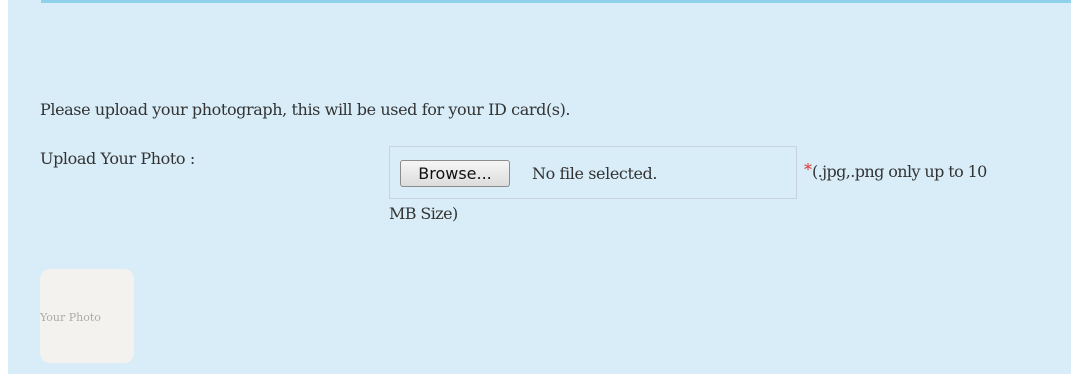 The height and width of the screenshot is (374, 1071). Describe the element at coordinates (899, 171) in the screenshot. I see `format-hint: (.jpg,.png only up to 10` at that location.